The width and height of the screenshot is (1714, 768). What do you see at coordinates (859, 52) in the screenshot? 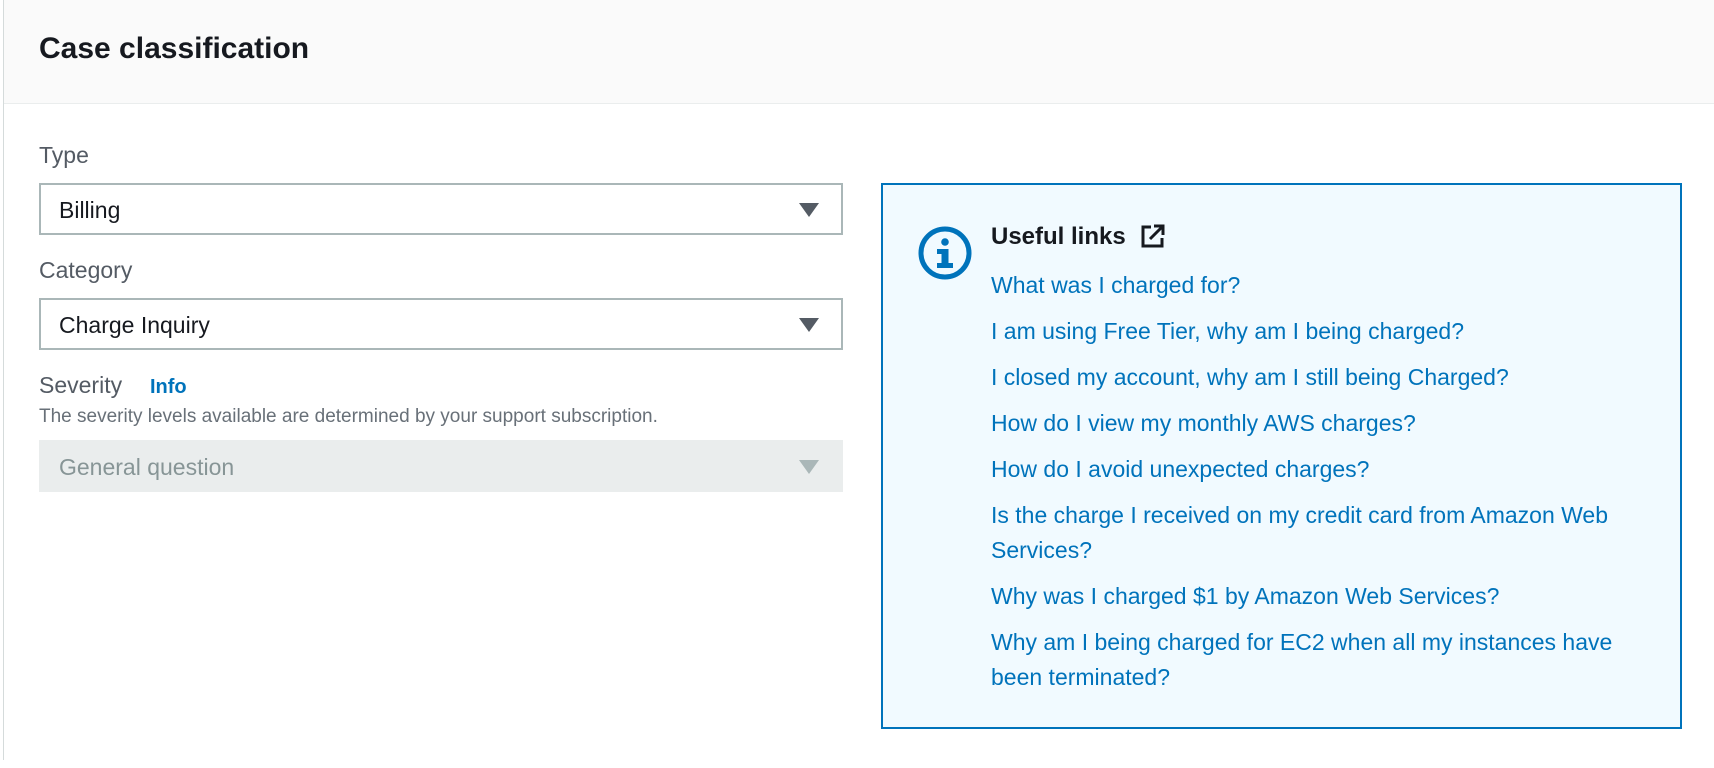
I see `panel-header: Case classification` at bounding box center [859, 52].